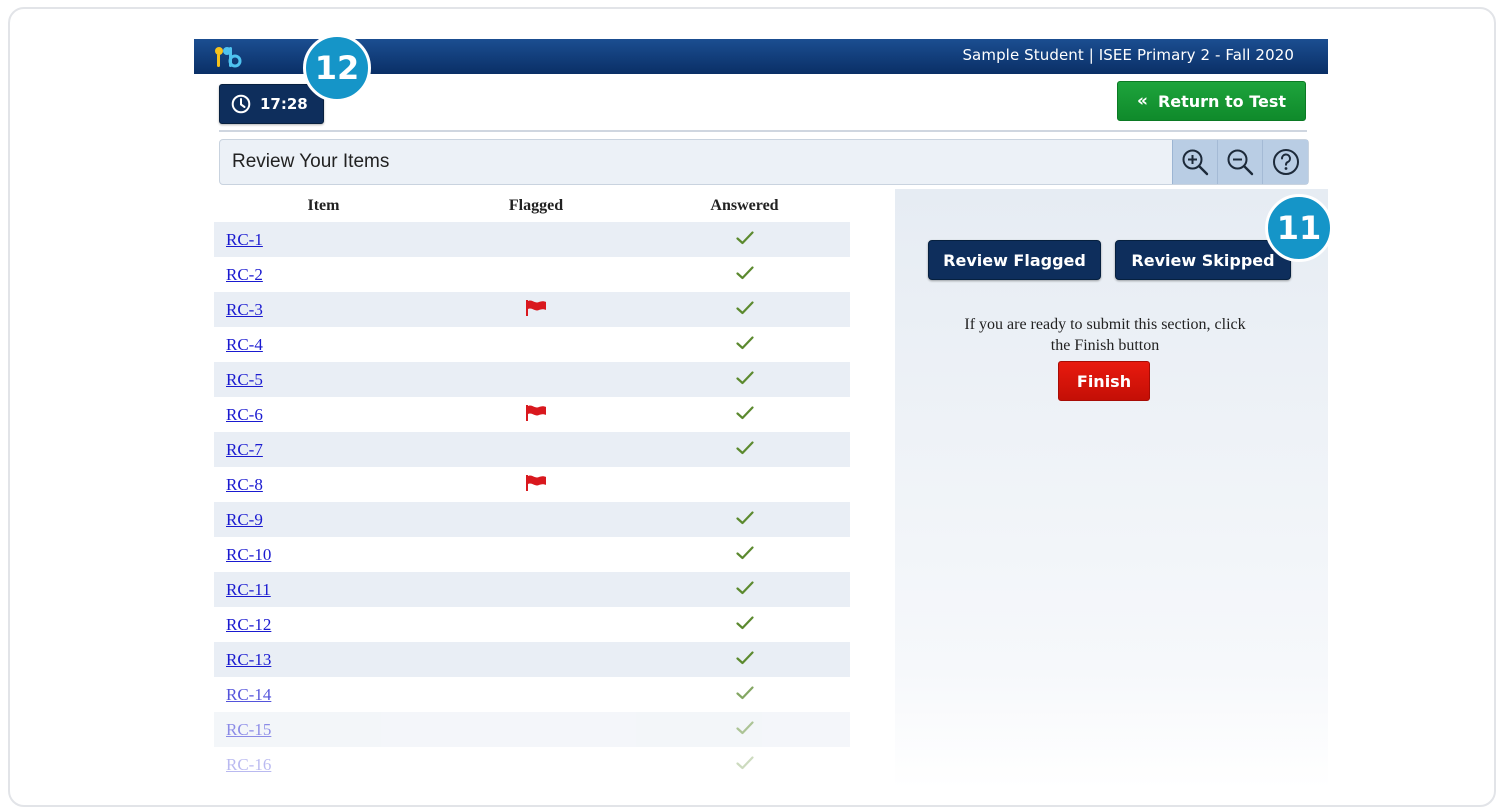 The height and width of the screenshot is (807, 1503). I want to click on table-row: RC-4, so click(532, 344).